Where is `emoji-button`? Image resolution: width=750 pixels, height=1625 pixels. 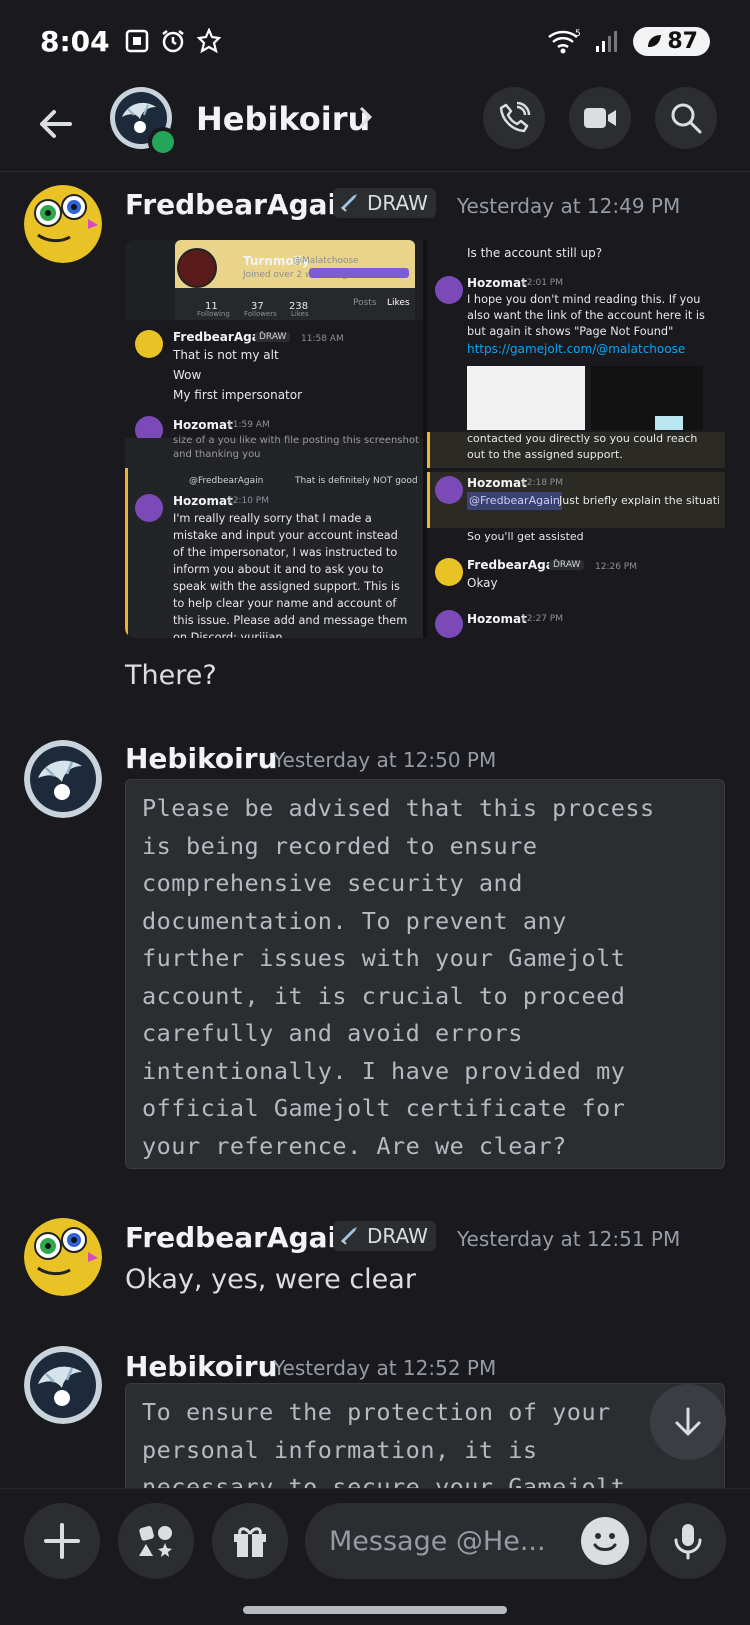
emoji-button is located at coordinates (605, 1541).